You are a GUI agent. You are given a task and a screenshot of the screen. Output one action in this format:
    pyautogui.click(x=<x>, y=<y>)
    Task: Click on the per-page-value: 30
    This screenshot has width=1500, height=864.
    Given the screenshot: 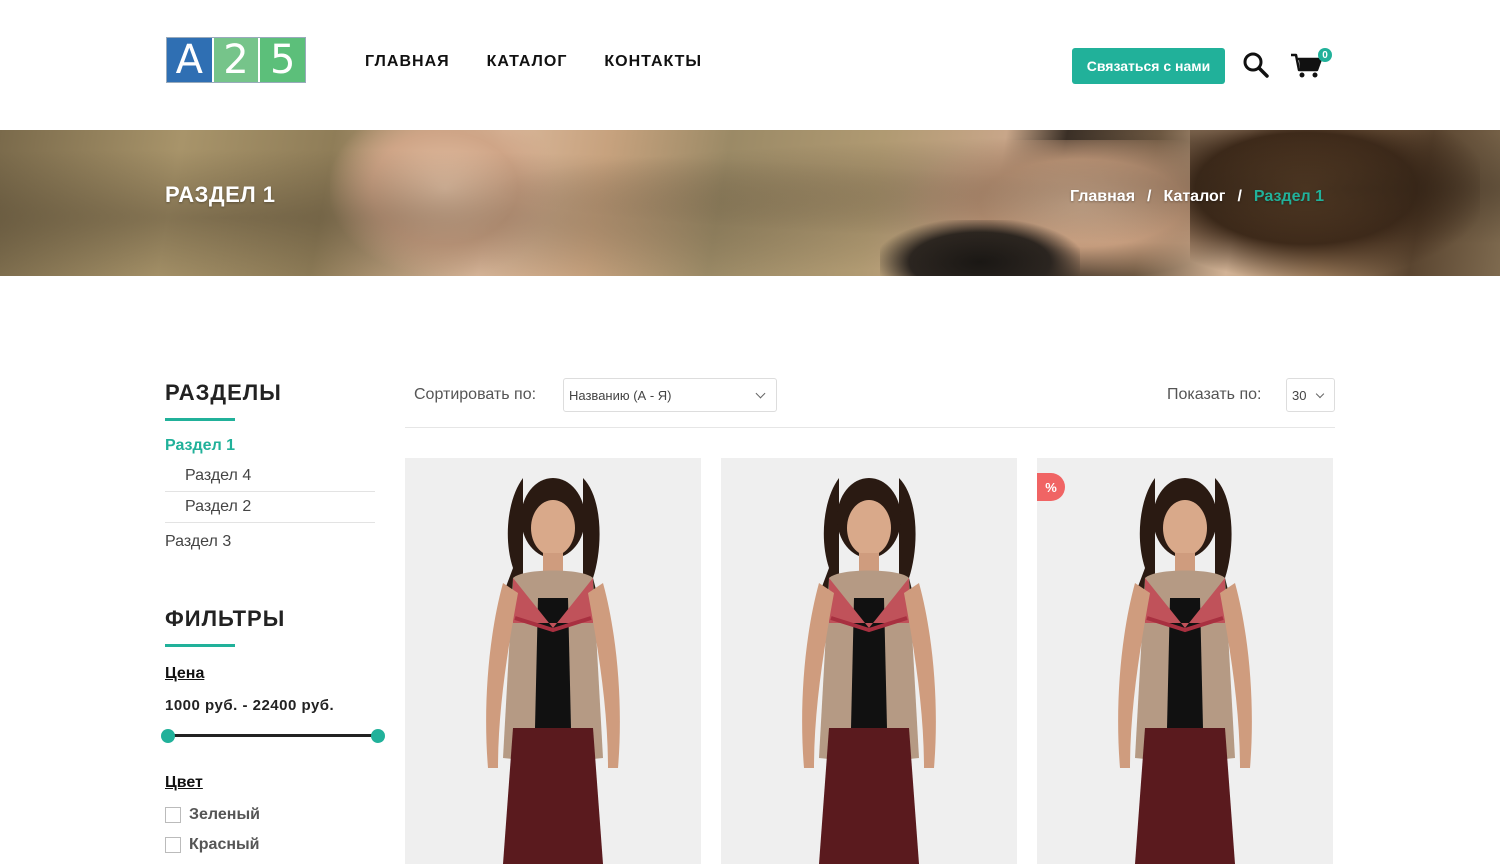 What is the action you would take?
    pyautogui.click(x=1299, y=395)
    